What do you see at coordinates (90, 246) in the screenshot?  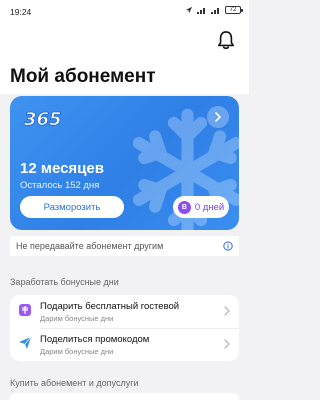 I see `notice-text: Не передавайте абонемент другим` at bounding box center [90, 246].